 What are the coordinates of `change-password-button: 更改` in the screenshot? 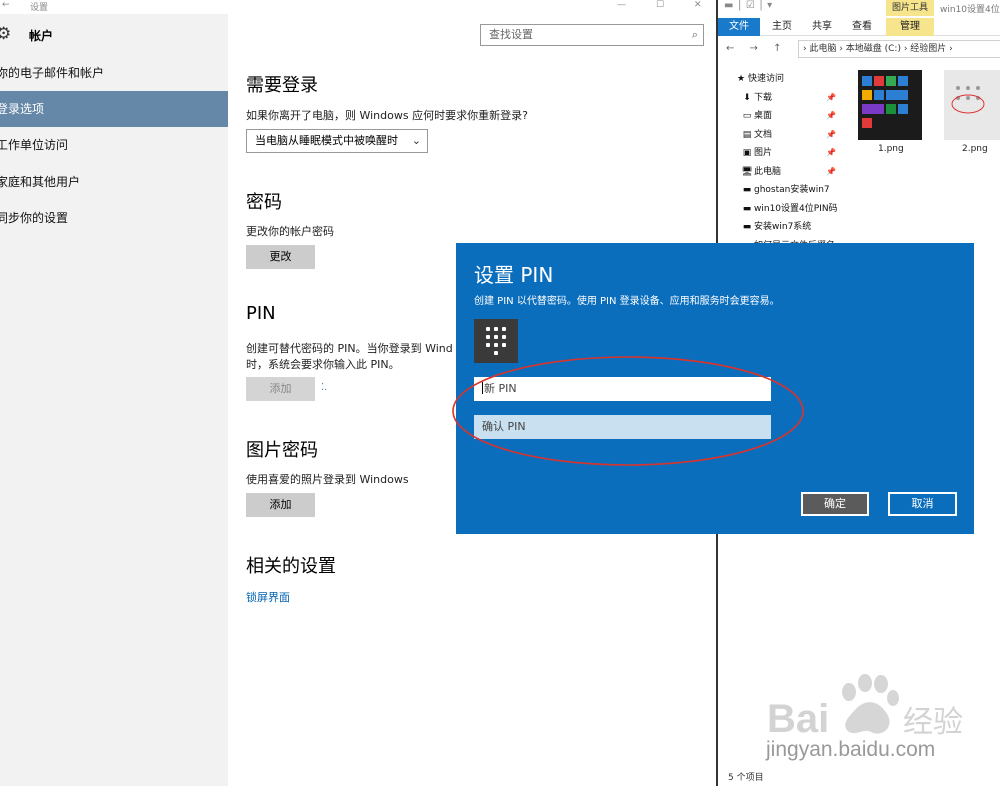 It's located at (280, 257).